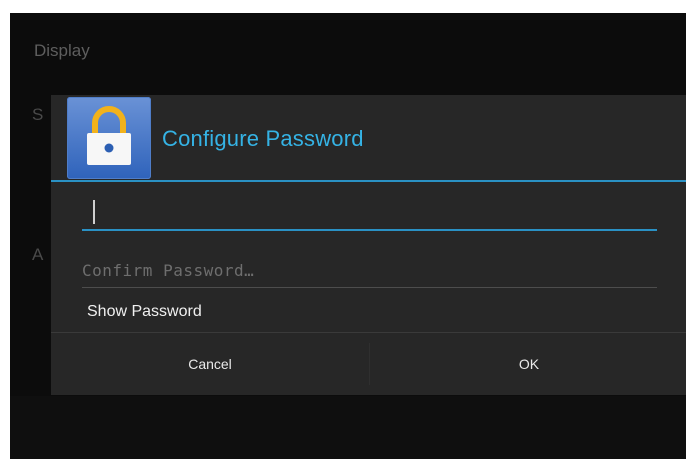 The width and height of the screenshot is (696, 459). What do you see at coordinates (368, 181) in the screenshot?
I see `header-divider` at bounding box center [368, 181].